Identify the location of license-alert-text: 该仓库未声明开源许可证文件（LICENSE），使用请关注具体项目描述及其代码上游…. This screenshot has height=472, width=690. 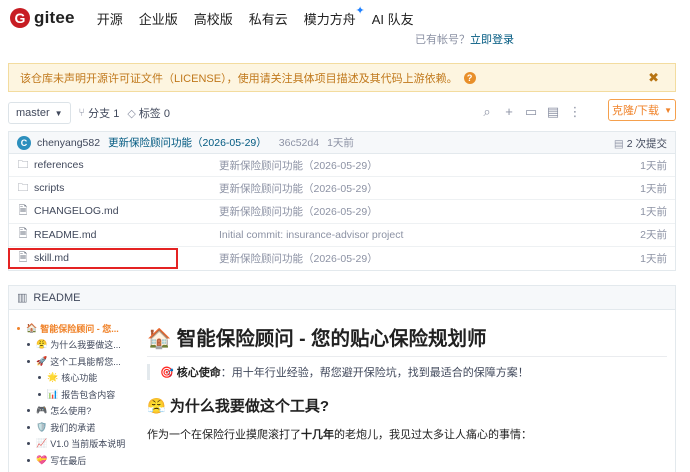
(239, 78).